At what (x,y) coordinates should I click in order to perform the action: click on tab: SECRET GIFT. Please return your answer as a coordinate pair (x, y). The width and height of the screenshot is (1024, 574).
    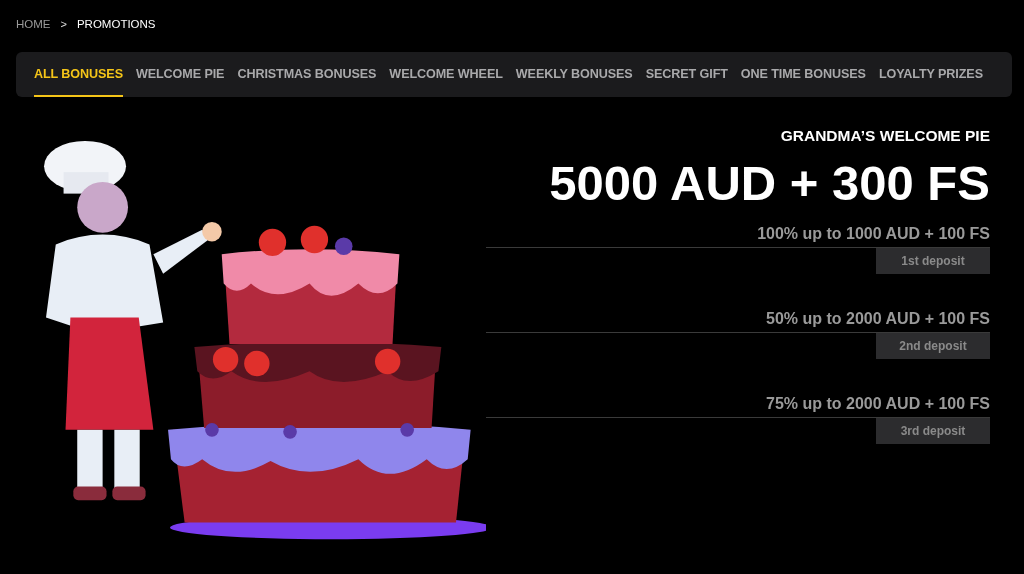
    Looking at the image, I should click on (686, 74).